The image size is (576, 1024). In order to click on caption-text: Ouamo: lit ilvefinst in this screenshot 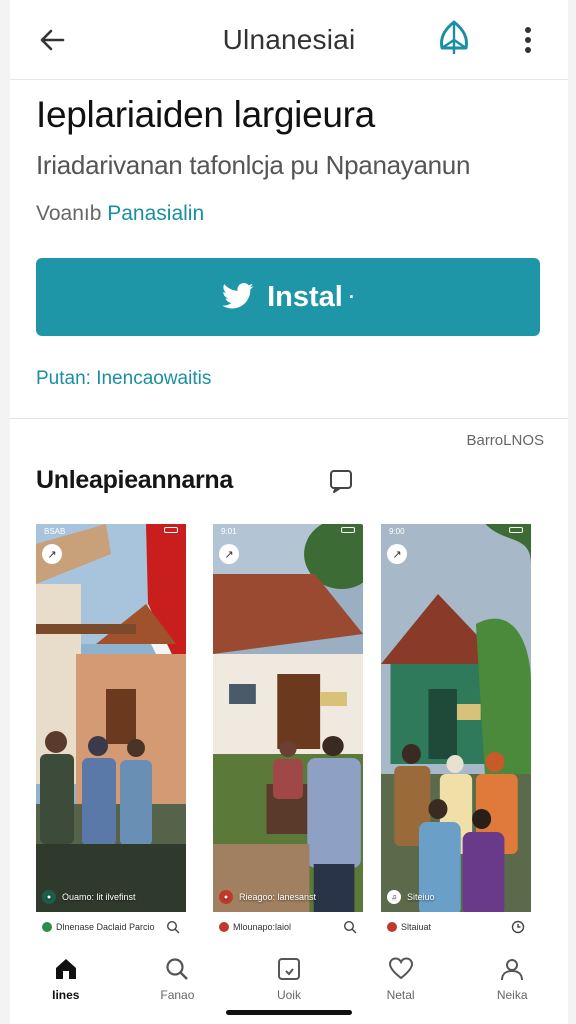, I will do `click(99, 897)`.